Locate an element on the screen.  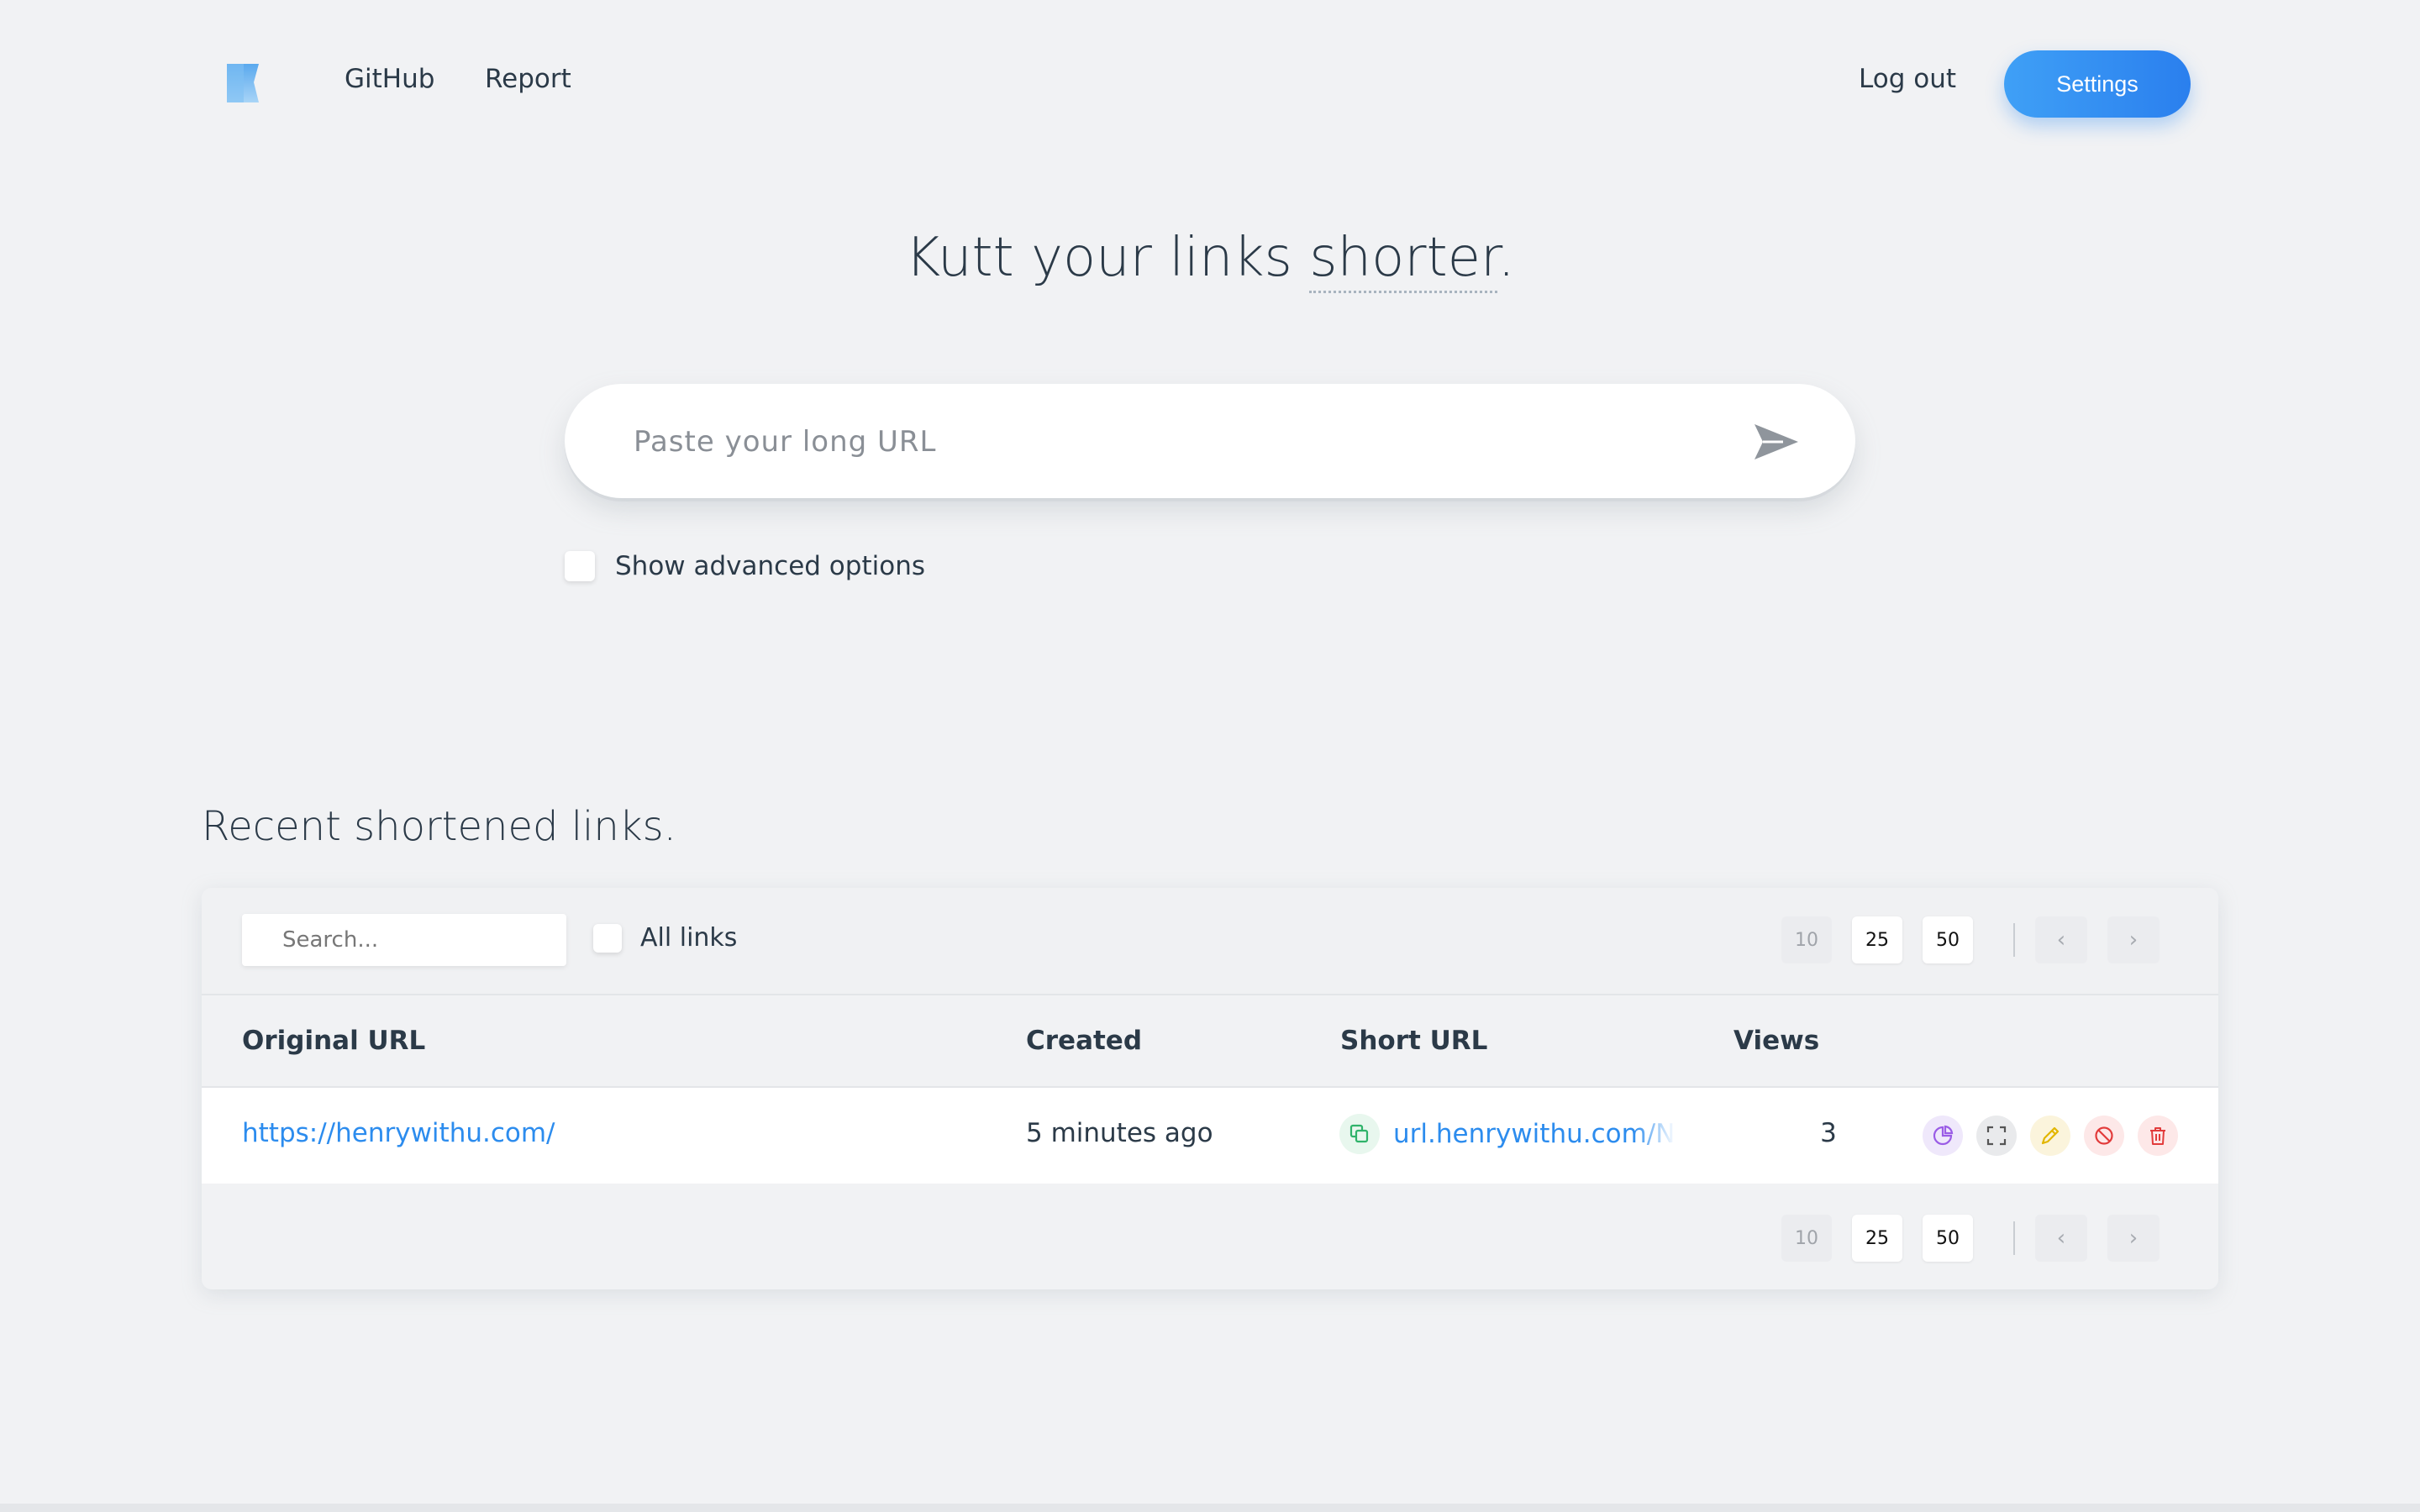
page-title-main: Kutt your links is located at coordinates (1107, 258).